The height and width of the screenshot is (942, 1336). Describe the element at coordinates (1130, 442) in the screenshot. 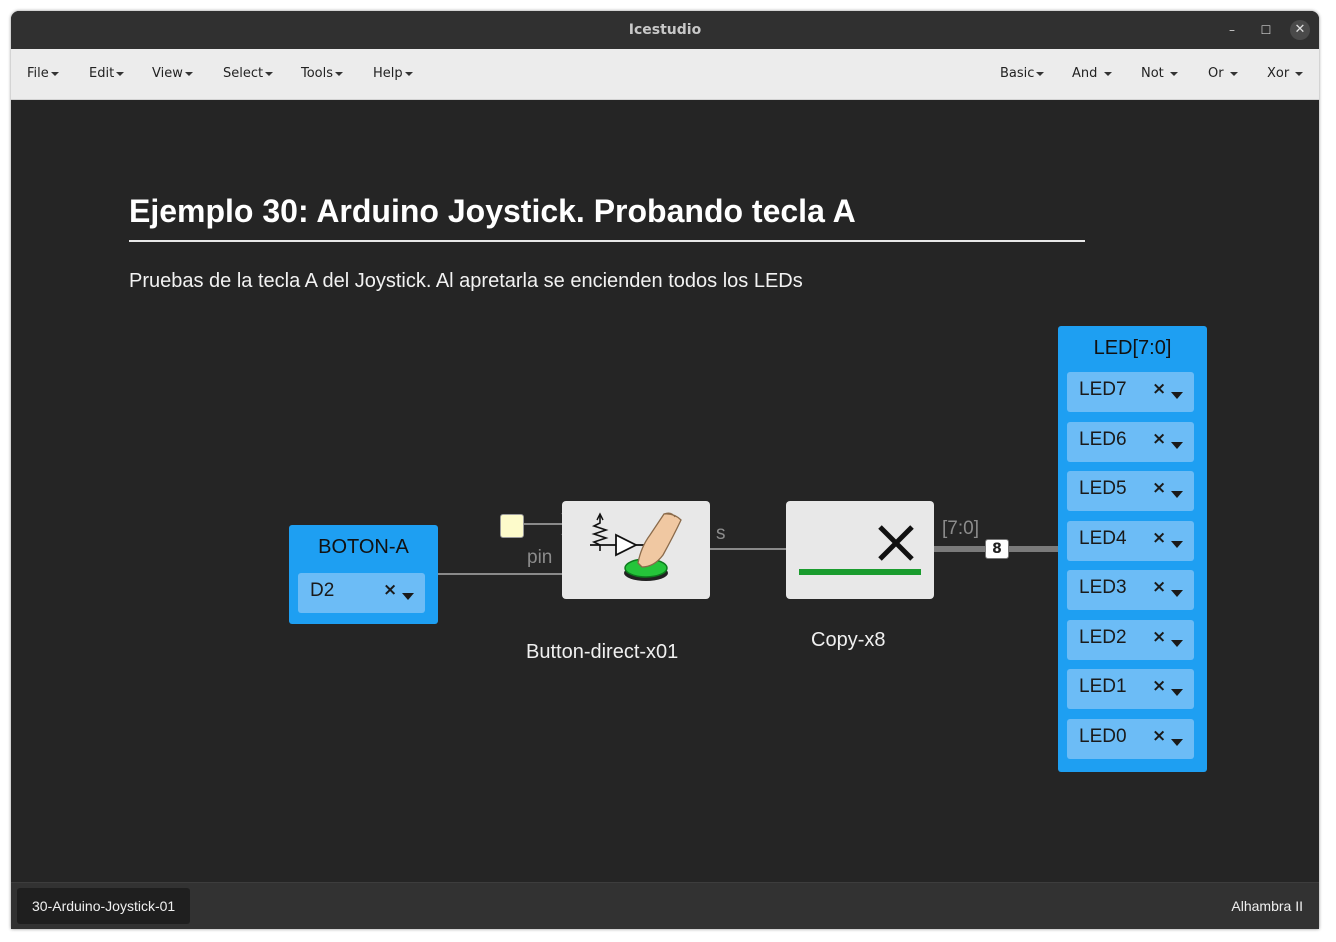

I see `pin-select-led6: LED6 ×` at that location.